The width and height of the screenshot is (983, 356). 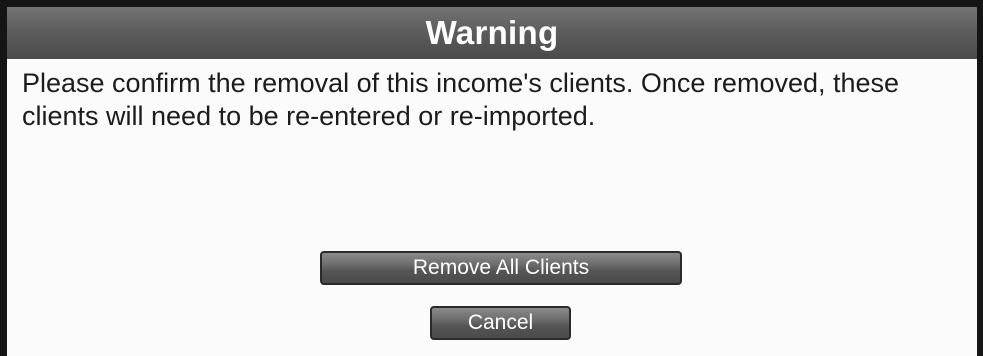 I want to click on remove-all-clients-button: Remove All Clients, so click(x=501, y=268).